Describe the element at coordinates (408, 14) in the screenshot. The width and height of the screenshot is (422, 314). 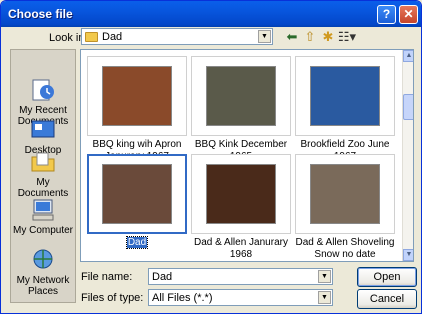
I see `close-button: ✕` at that location.